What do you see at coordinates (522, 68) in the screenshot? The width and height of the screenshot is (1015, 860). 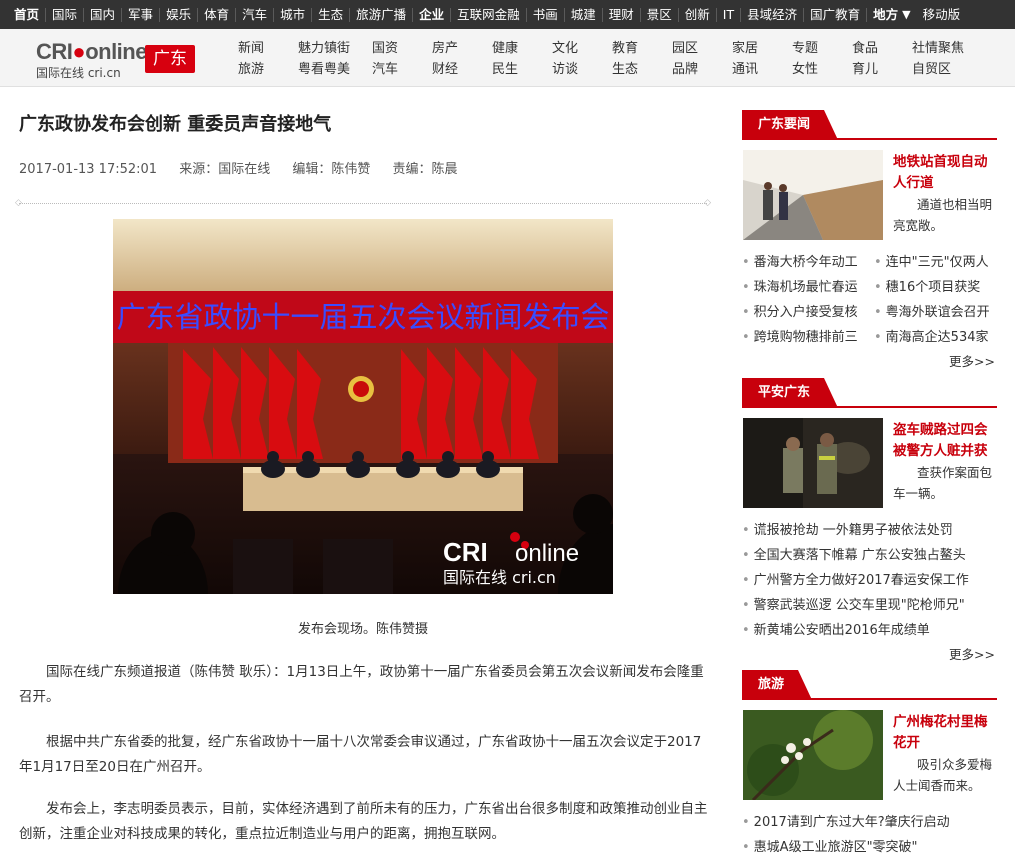 I see `subnav-livelihood: 民生` at bounding box center [522, 68].